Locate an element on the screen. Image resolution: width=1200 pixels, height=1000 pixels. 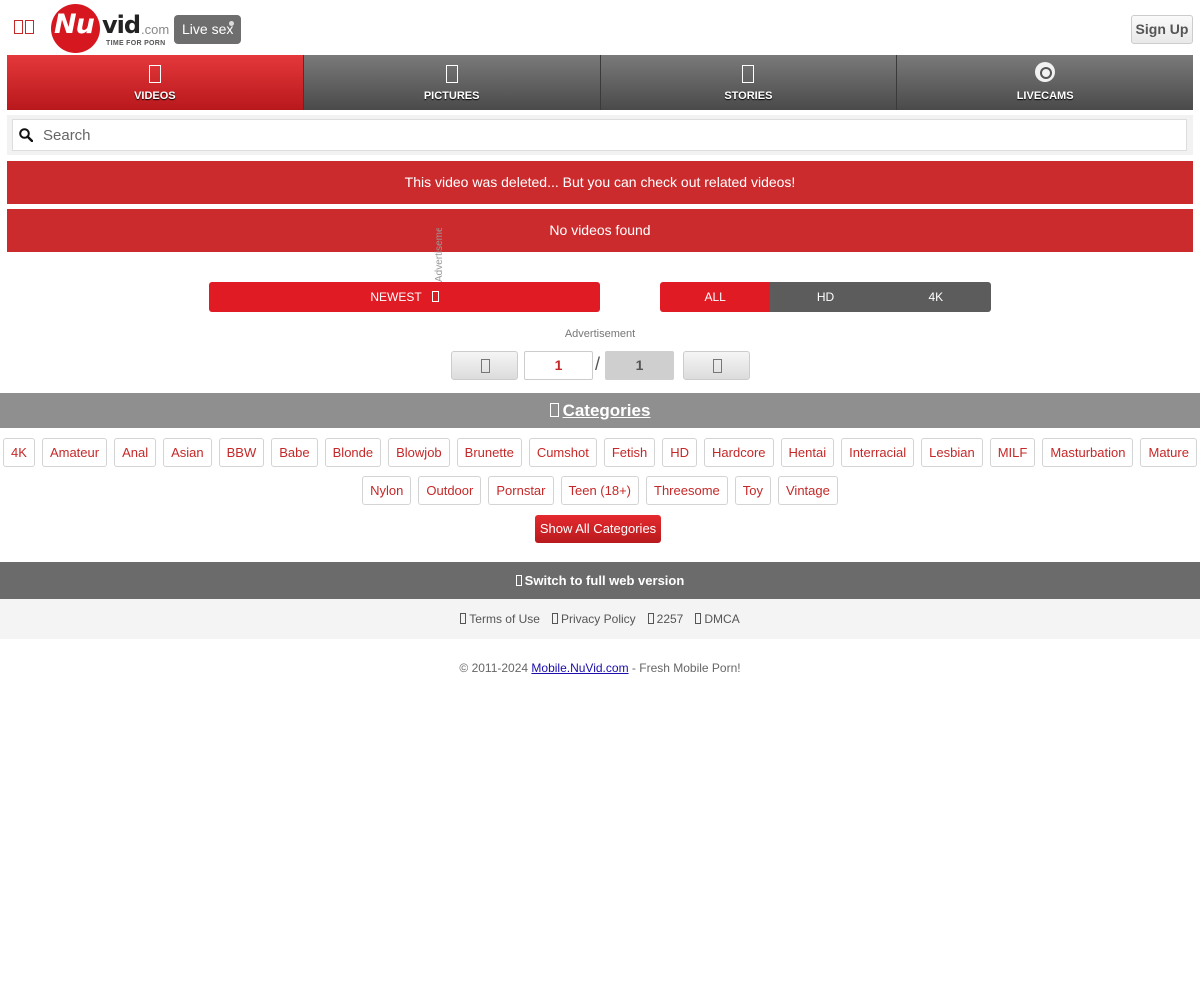
category-tag: 4K is located at coordinates (19, 452).